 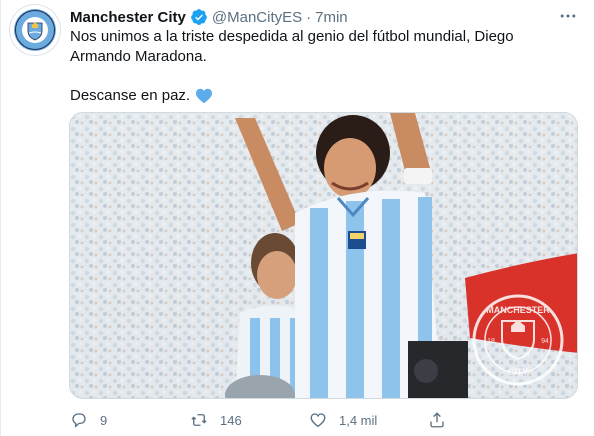 I want to click on share-button, so click(x=437, y=420).